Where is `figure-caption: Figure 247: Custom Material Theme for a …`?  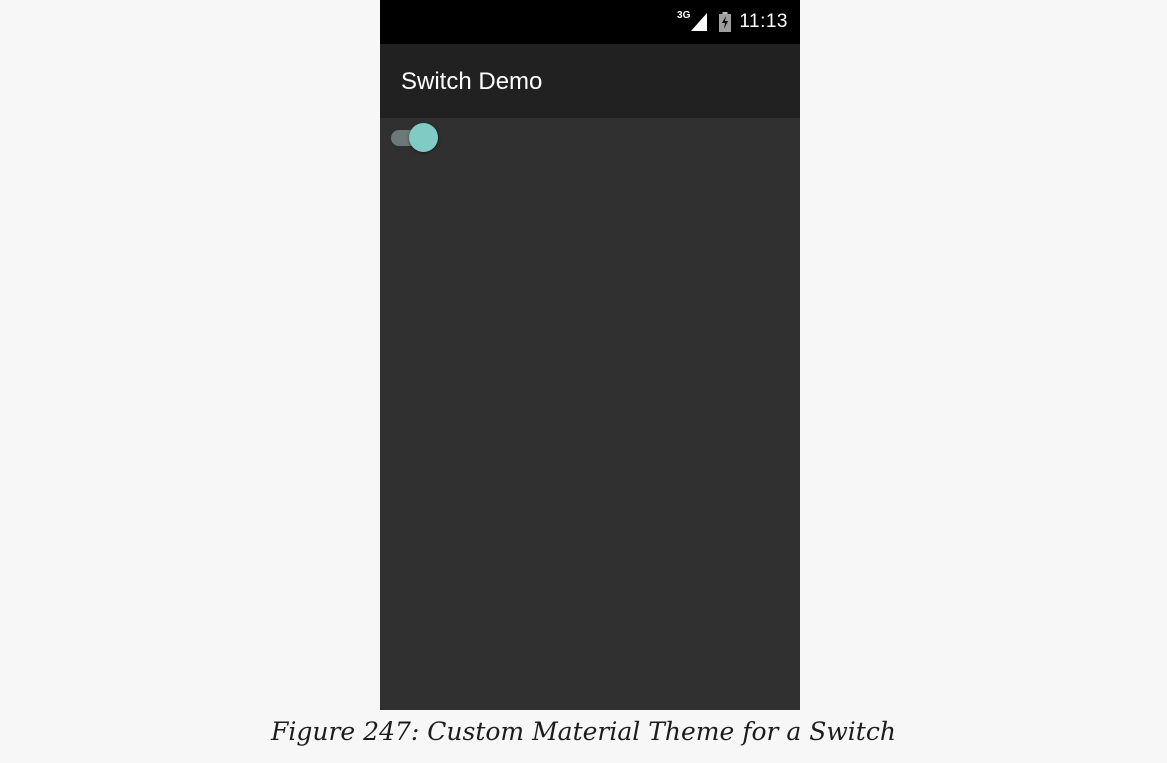 figure-caption: Figure 247: Custom Material Theme for a … is located at coordinates (583, 731).